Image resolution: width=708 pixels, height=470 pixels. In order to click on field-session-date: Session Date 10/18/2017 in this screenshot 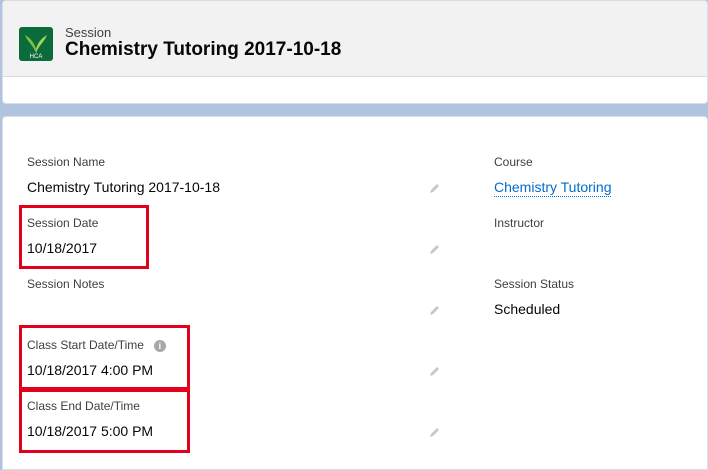, I will do `click(62, 237)`.